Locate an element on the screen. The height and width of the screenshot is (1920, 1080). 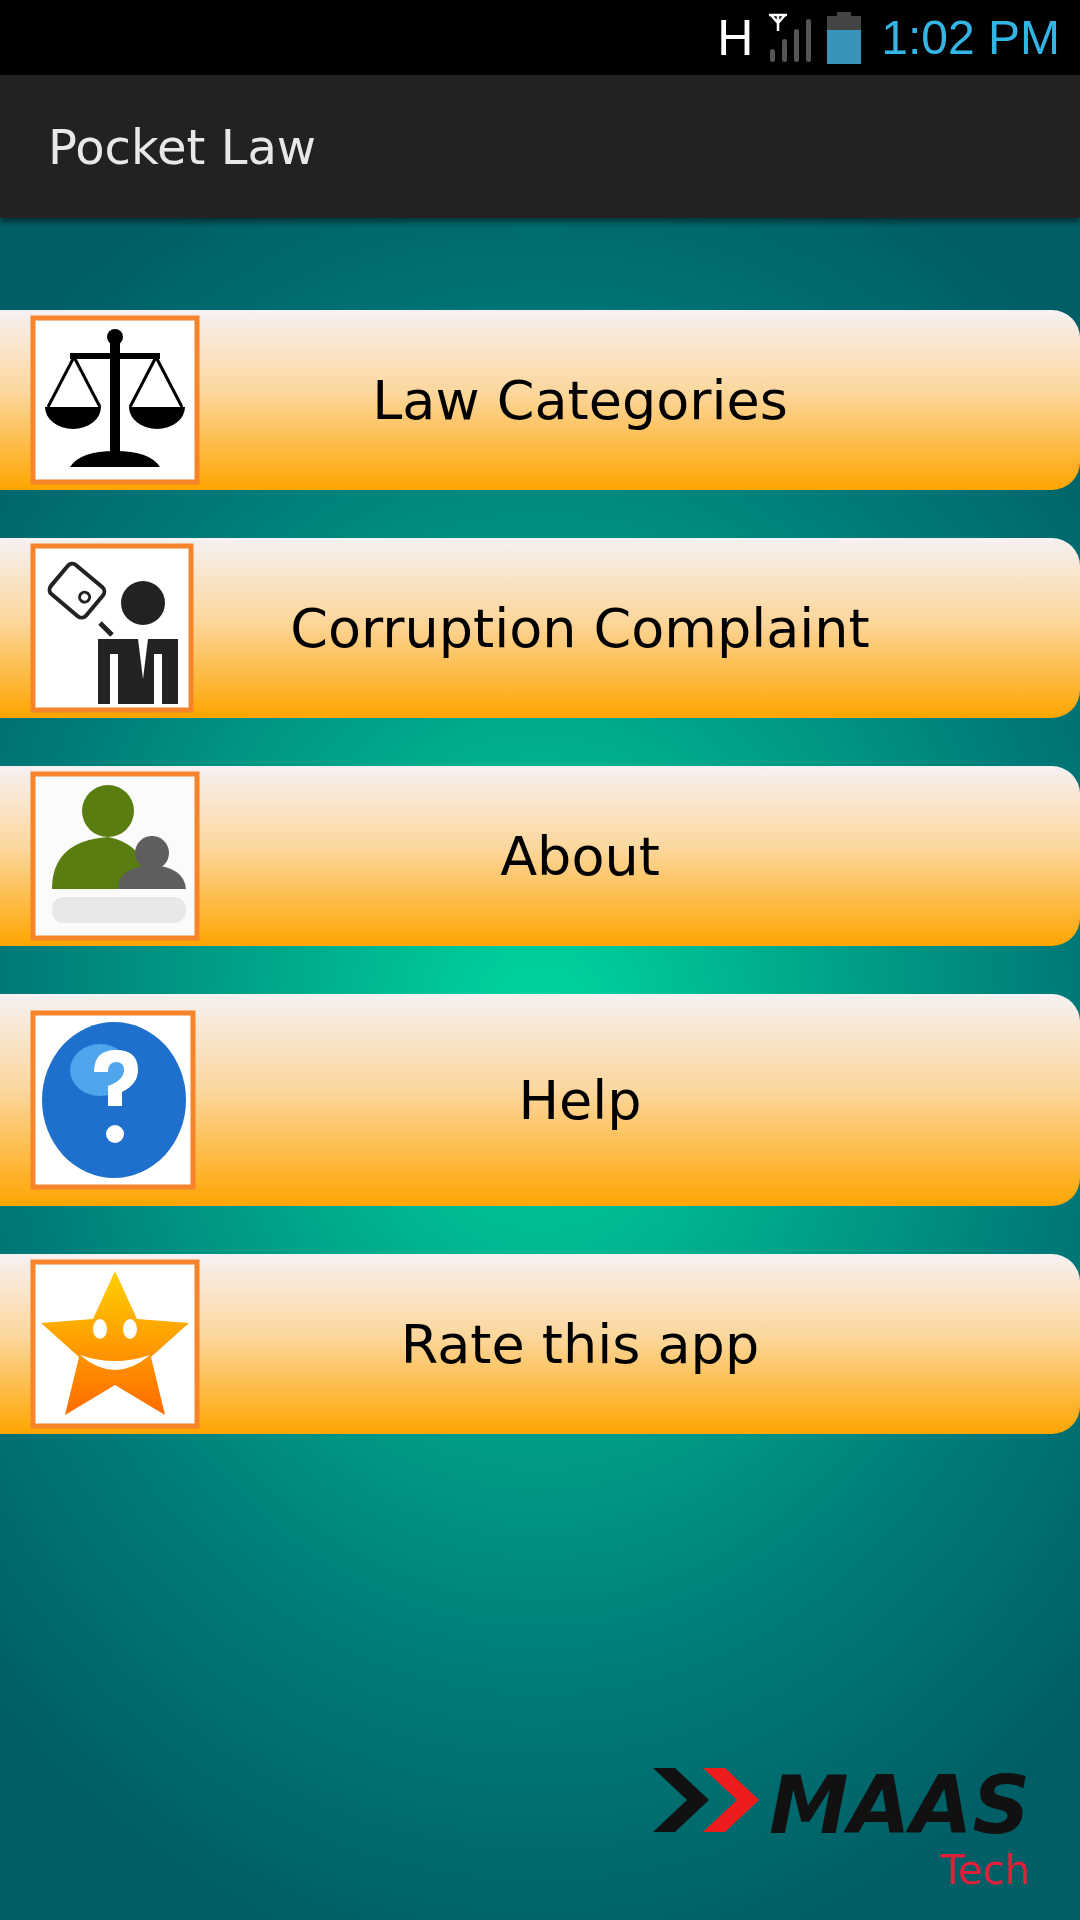
app-title: Pocket Law is located at coordinates (182, 146).